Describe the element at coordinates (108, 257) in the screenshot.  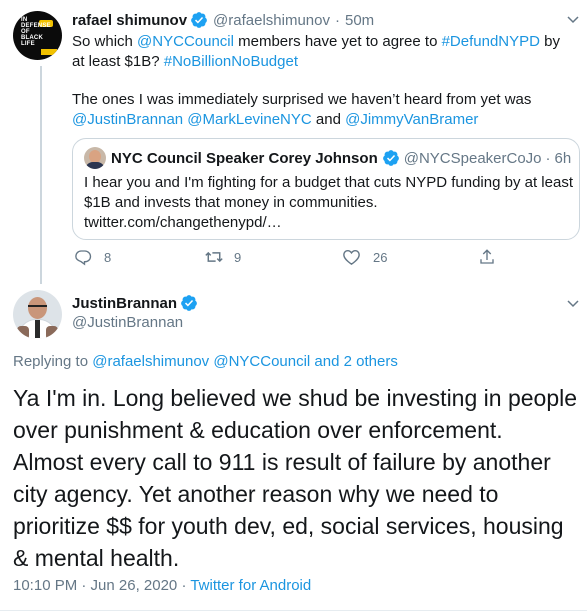
I see `reply-count: 8` at that location.